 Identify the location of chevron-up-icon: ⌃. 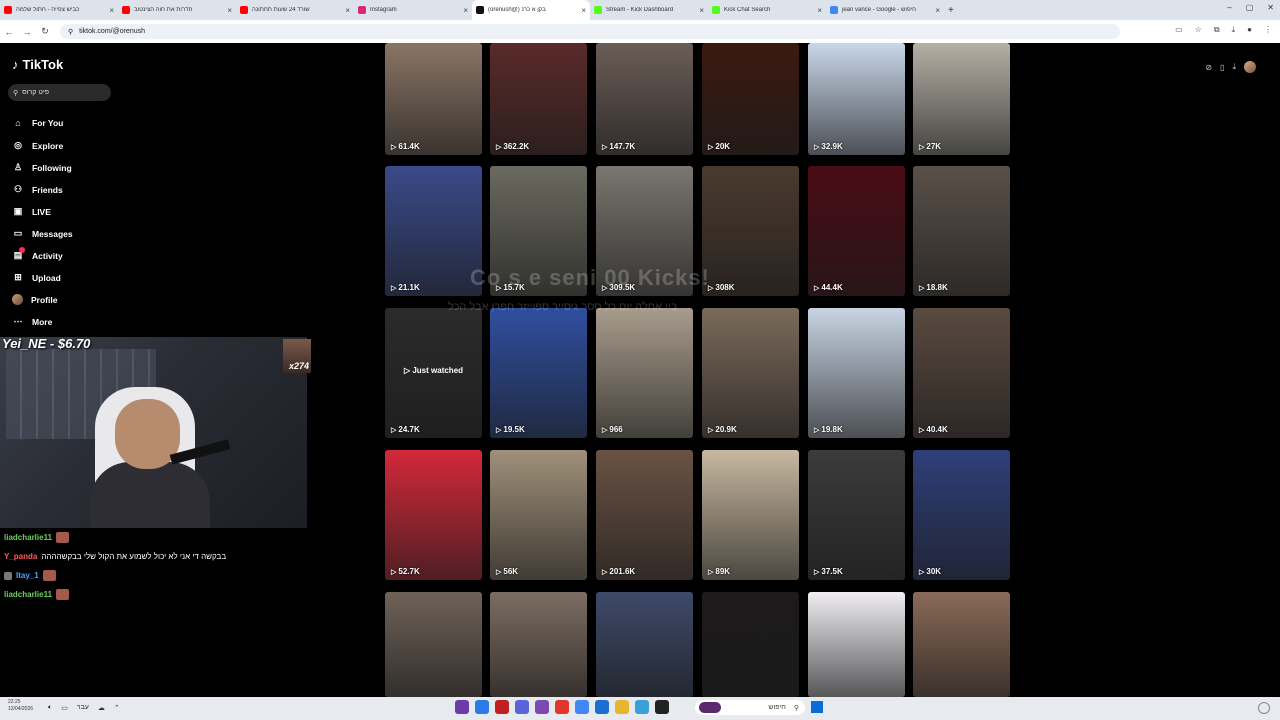
(117, 708).